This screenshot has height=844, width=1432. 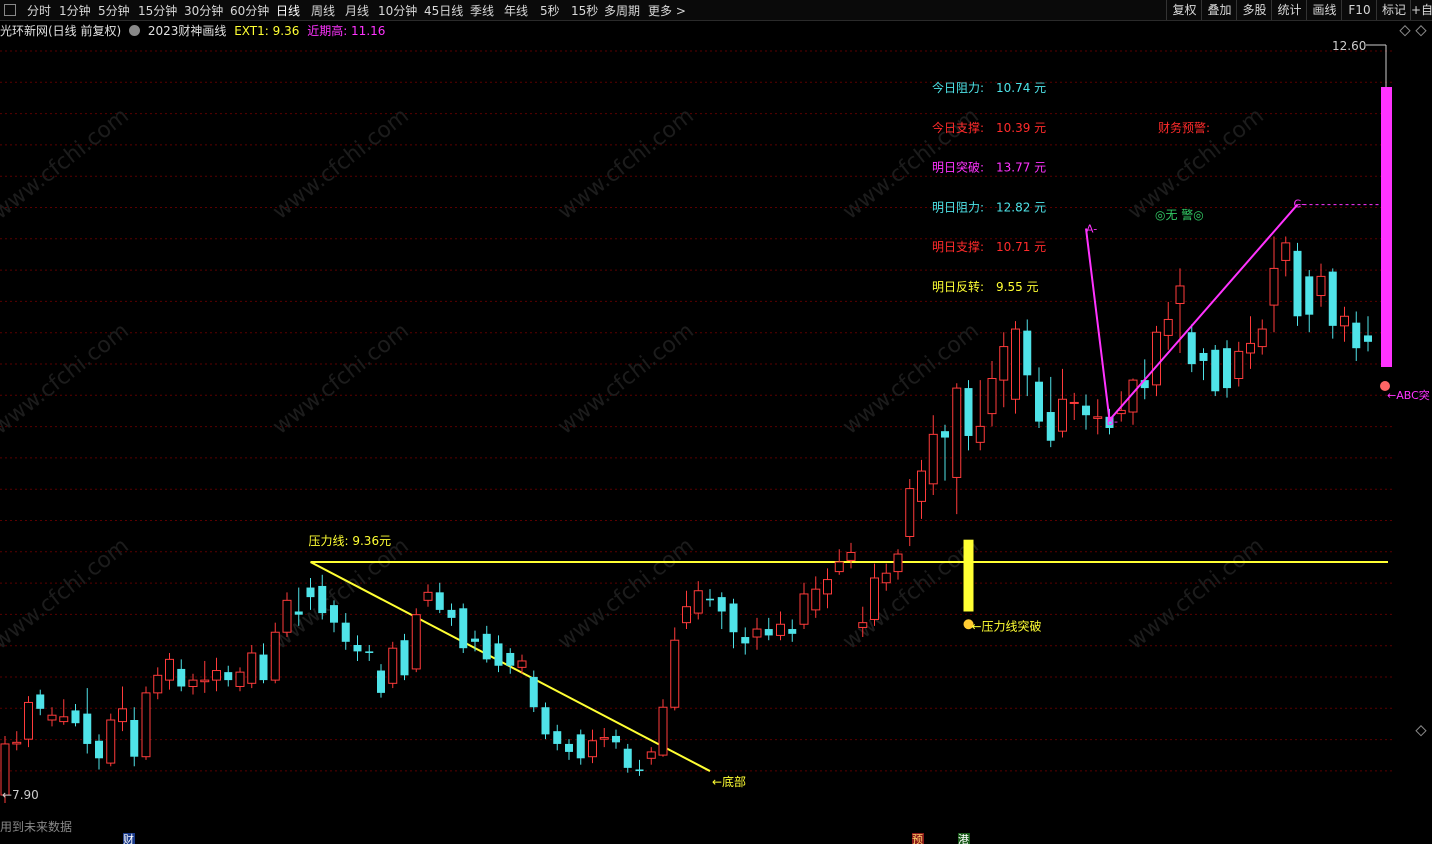 I want to click on point-a-label: A-, so click(x=1091, y=229).